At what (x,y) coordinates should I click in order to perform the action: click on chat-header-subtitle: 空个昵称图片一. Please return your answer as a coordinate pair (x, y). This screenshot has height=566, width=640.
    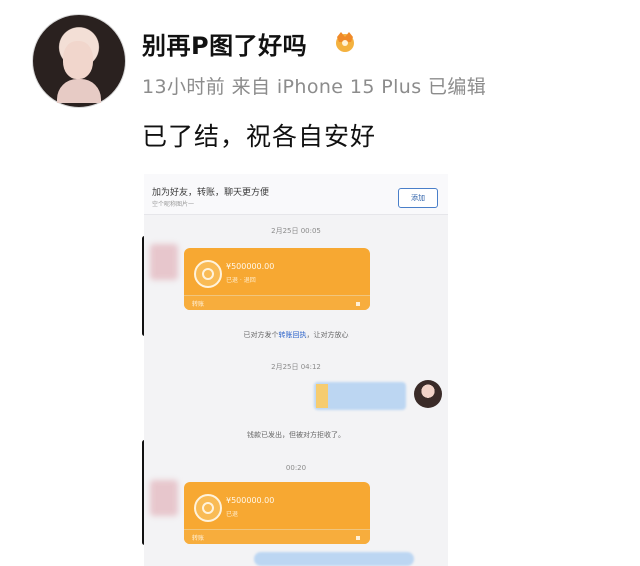
    Looking at the image, I should click on (173, 204).